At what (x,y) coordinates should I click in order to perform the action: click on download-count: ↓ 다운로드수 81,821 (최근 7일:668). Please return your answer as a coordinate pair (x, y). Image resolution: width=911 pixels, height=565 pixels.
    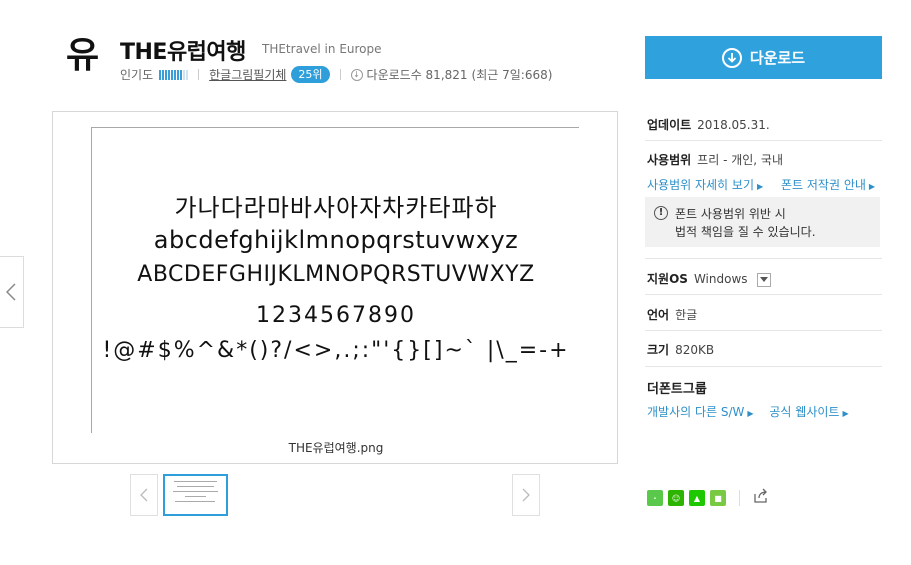
    Looking at the image, I should click on (451, 74).